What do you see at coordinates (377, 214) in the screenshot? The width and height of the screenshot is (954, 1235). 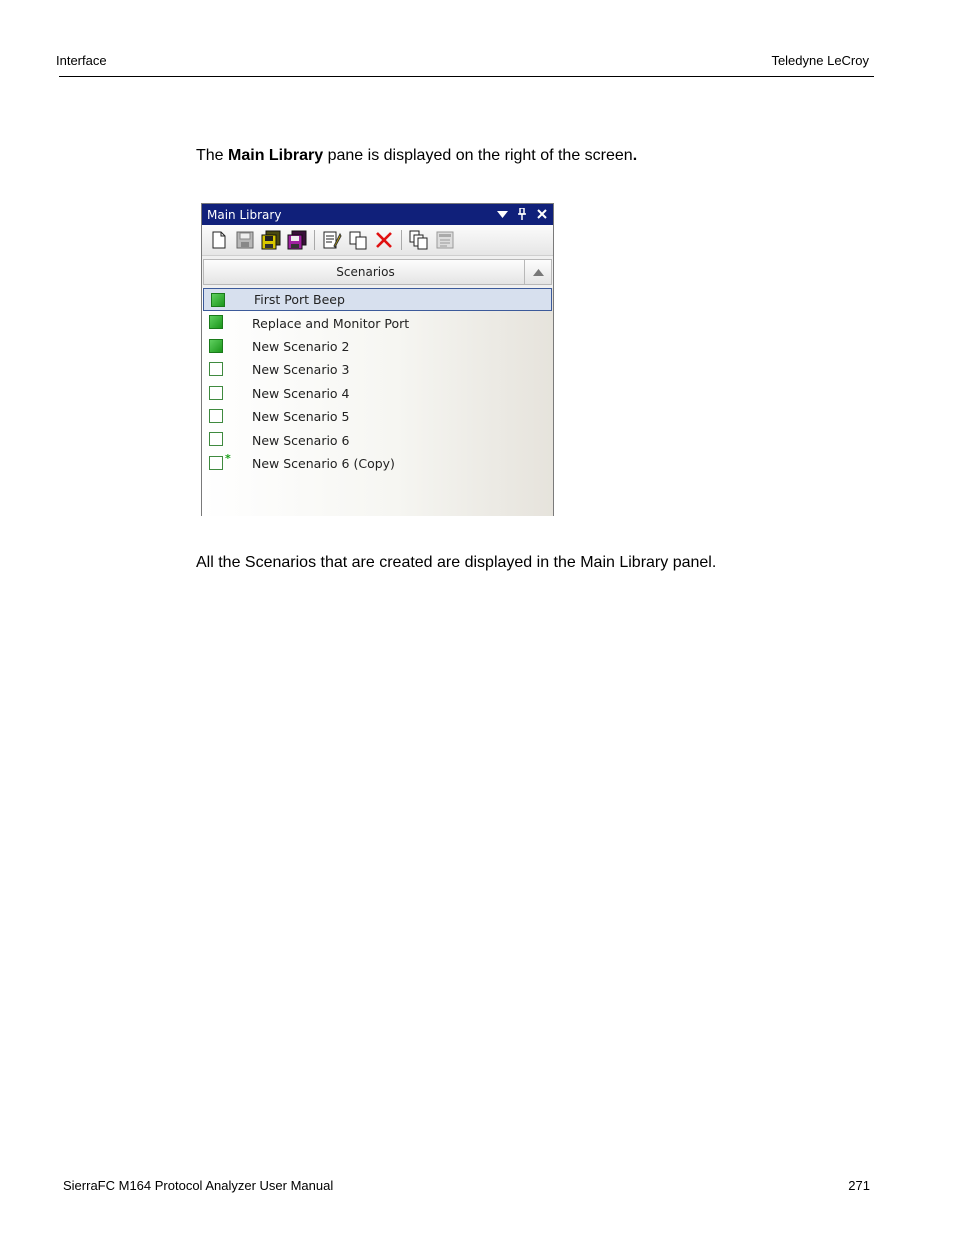 I see `pane-titlebar: Main Library` at bounding box center [377, 214].